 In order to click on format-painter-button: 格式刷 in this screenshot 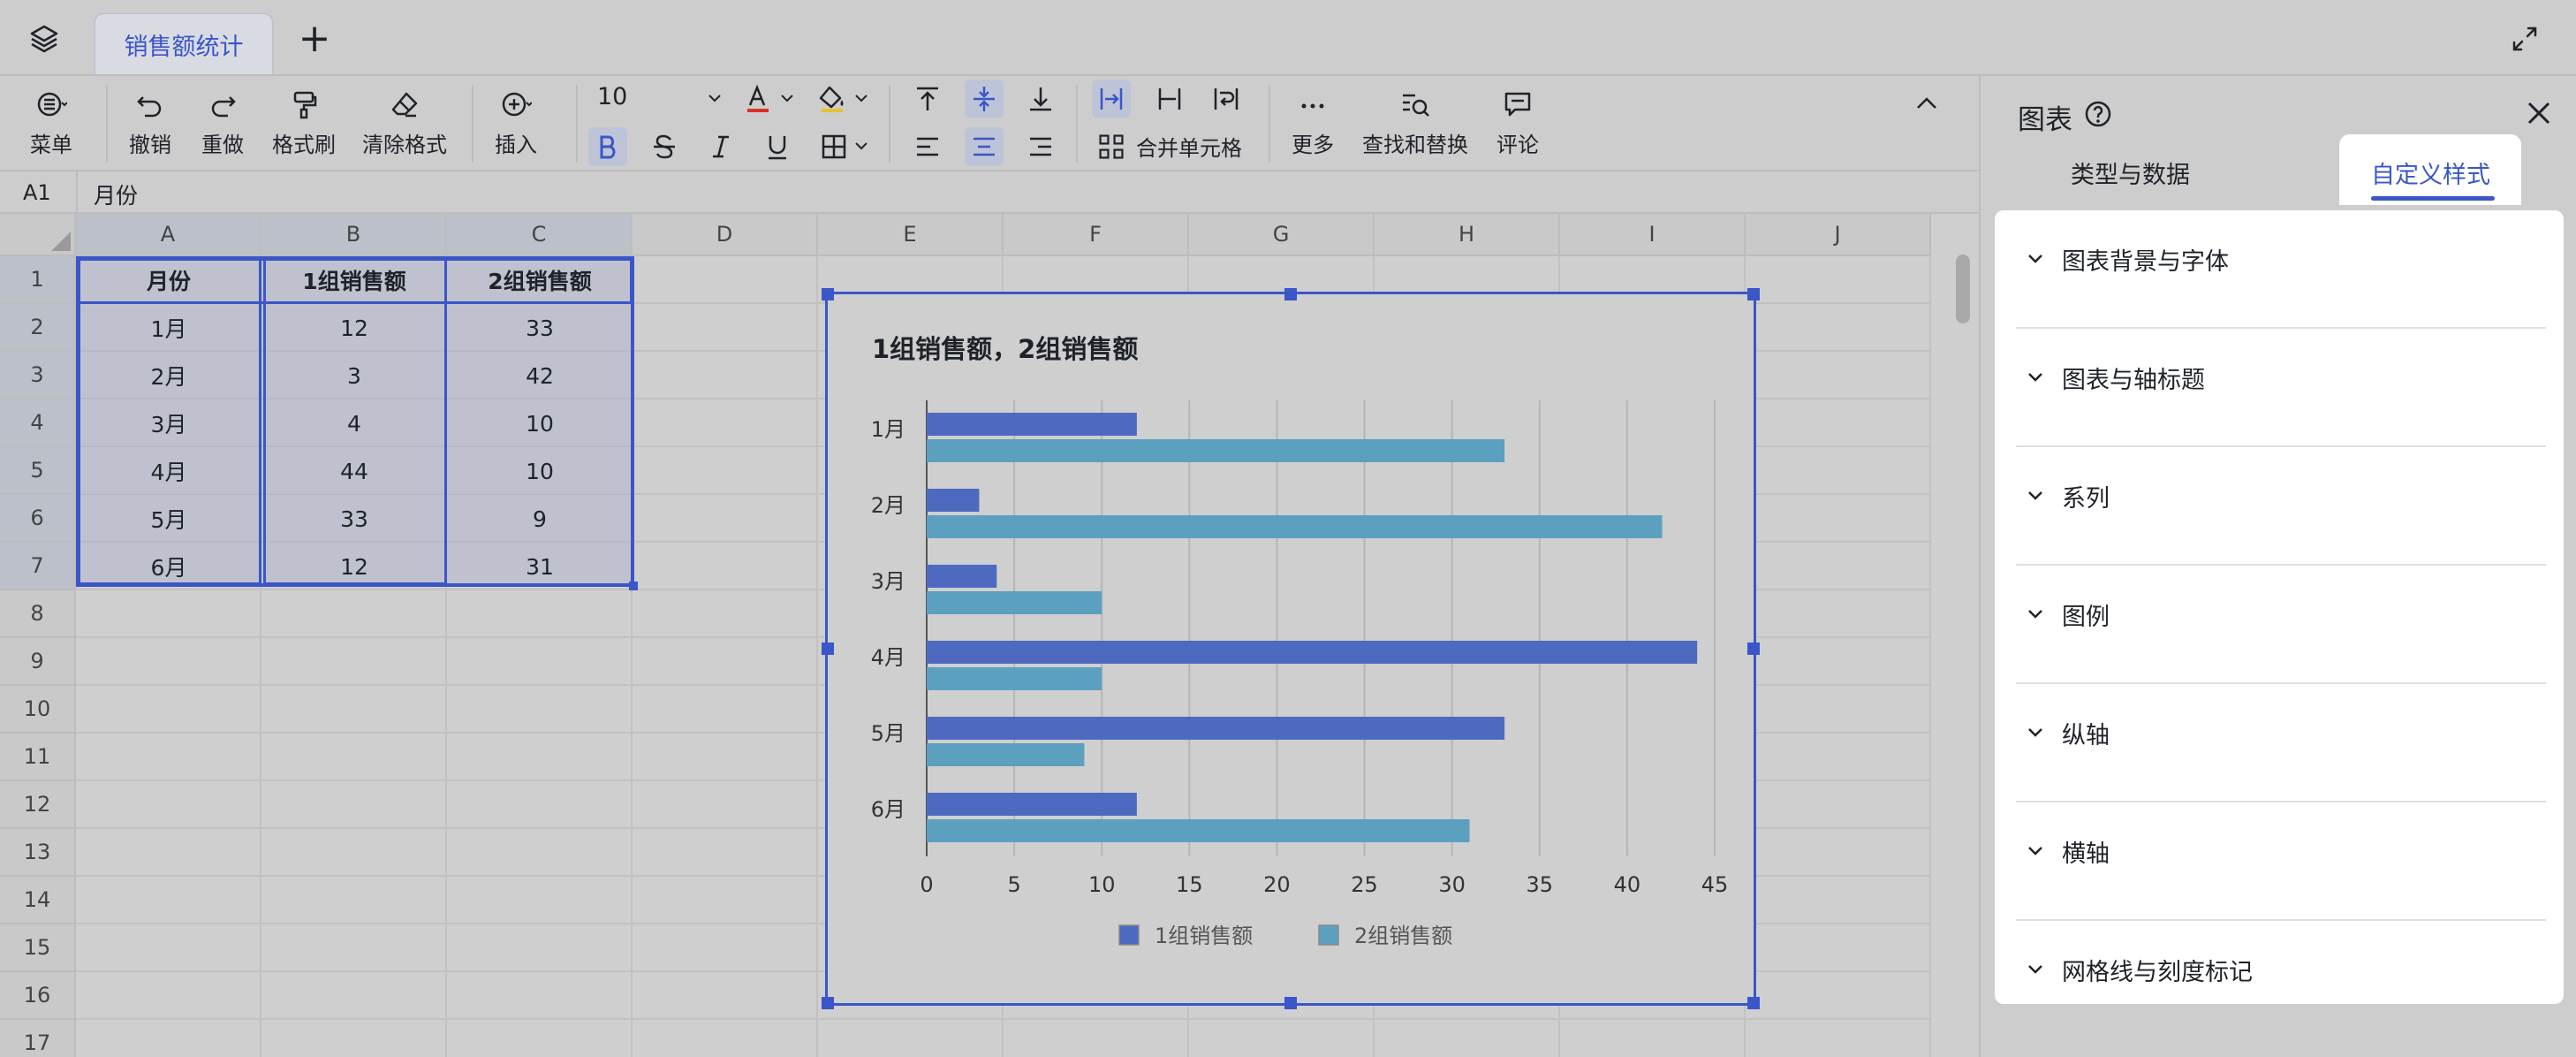, I will do `click(304, 123)`.